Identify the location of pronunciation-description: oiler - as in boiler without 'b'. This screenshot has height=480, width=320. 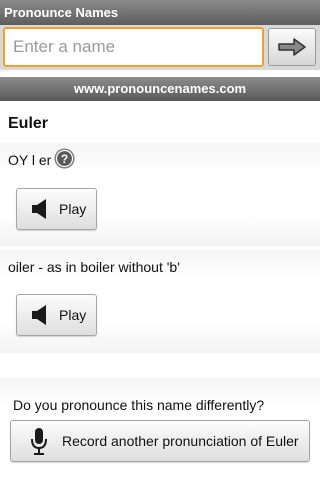
(94, 267).